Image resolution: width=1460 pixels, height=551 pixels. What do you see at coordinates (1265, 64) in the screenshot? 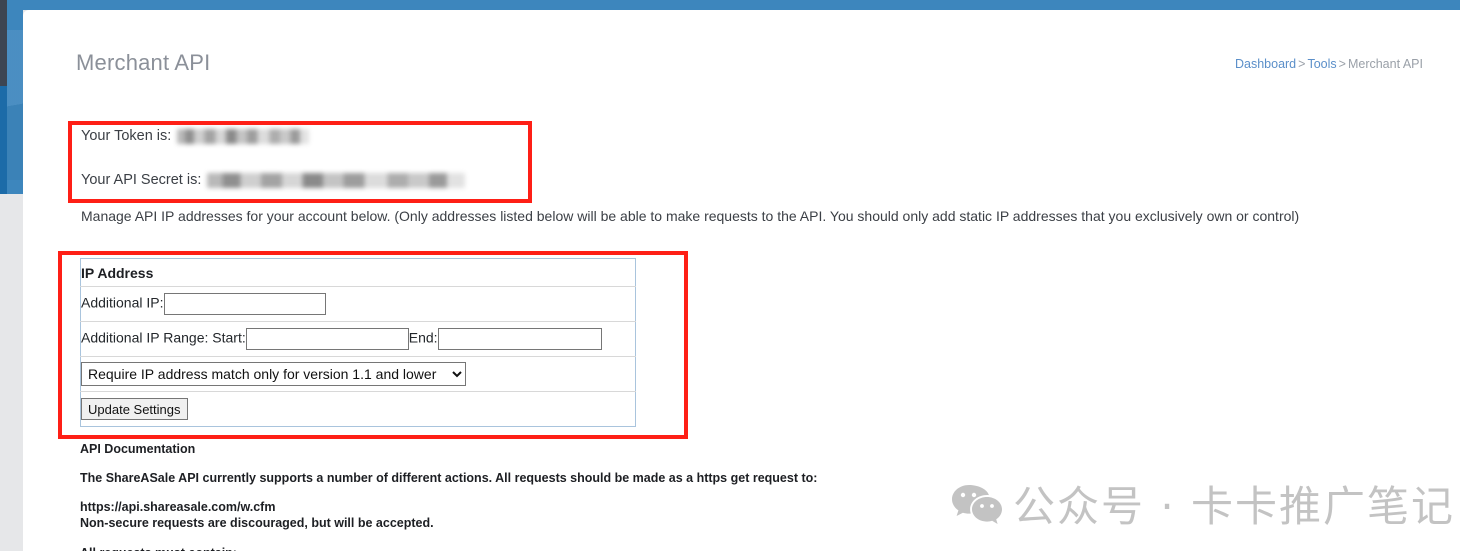
I see `breadcrumb-item-dashboard: Dashboard` at bounding box center [1265, 64].